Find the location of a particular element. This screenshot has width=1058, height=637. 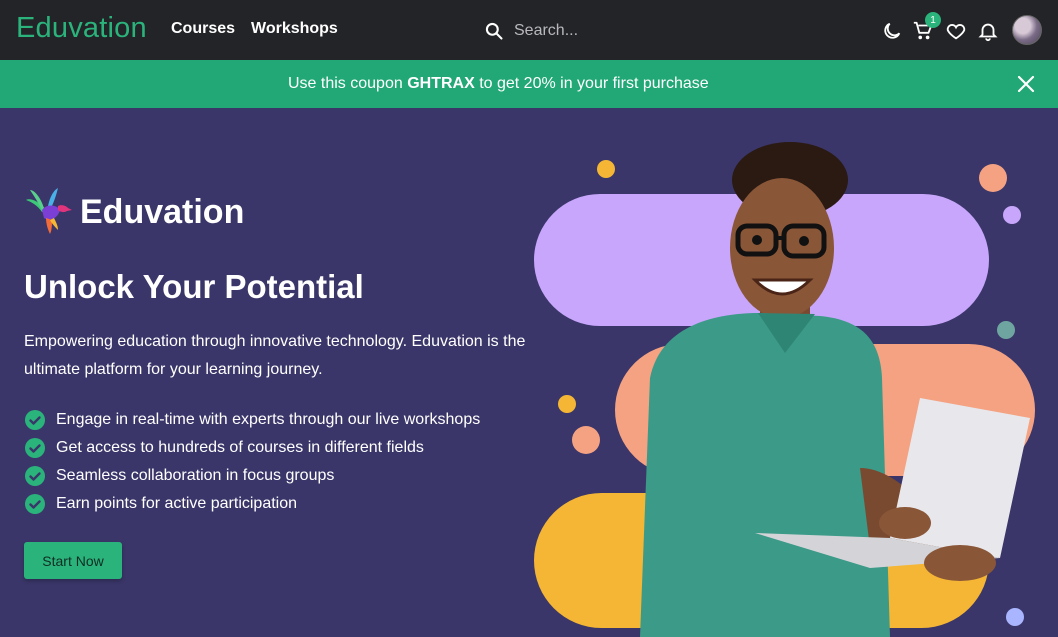

hummingbird-logo-icon is located at coordinates (49, 211).